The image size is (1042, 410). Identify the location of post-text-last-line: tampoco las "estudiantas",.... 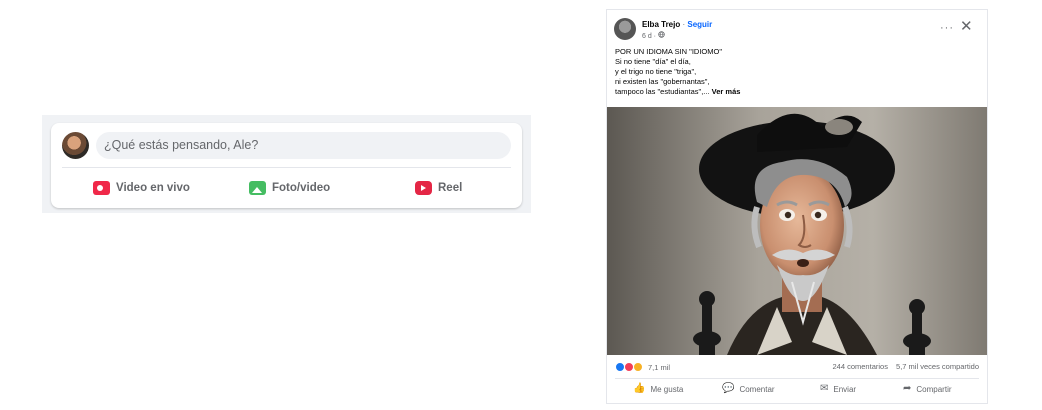
(662, 91).